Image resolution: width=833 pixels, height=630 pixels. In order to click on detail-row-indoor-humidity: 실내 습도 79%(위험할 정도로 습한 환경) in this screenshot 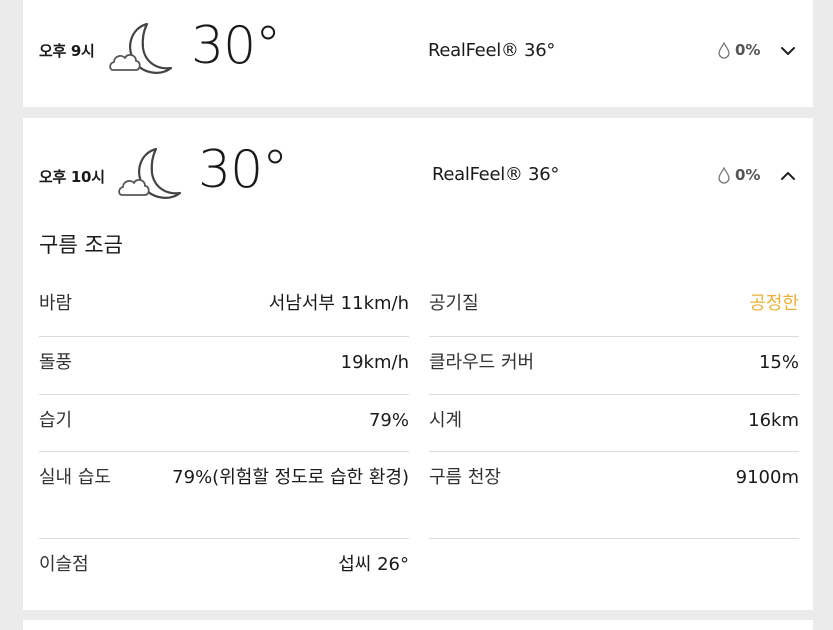, I will do `click(224, 495)`.